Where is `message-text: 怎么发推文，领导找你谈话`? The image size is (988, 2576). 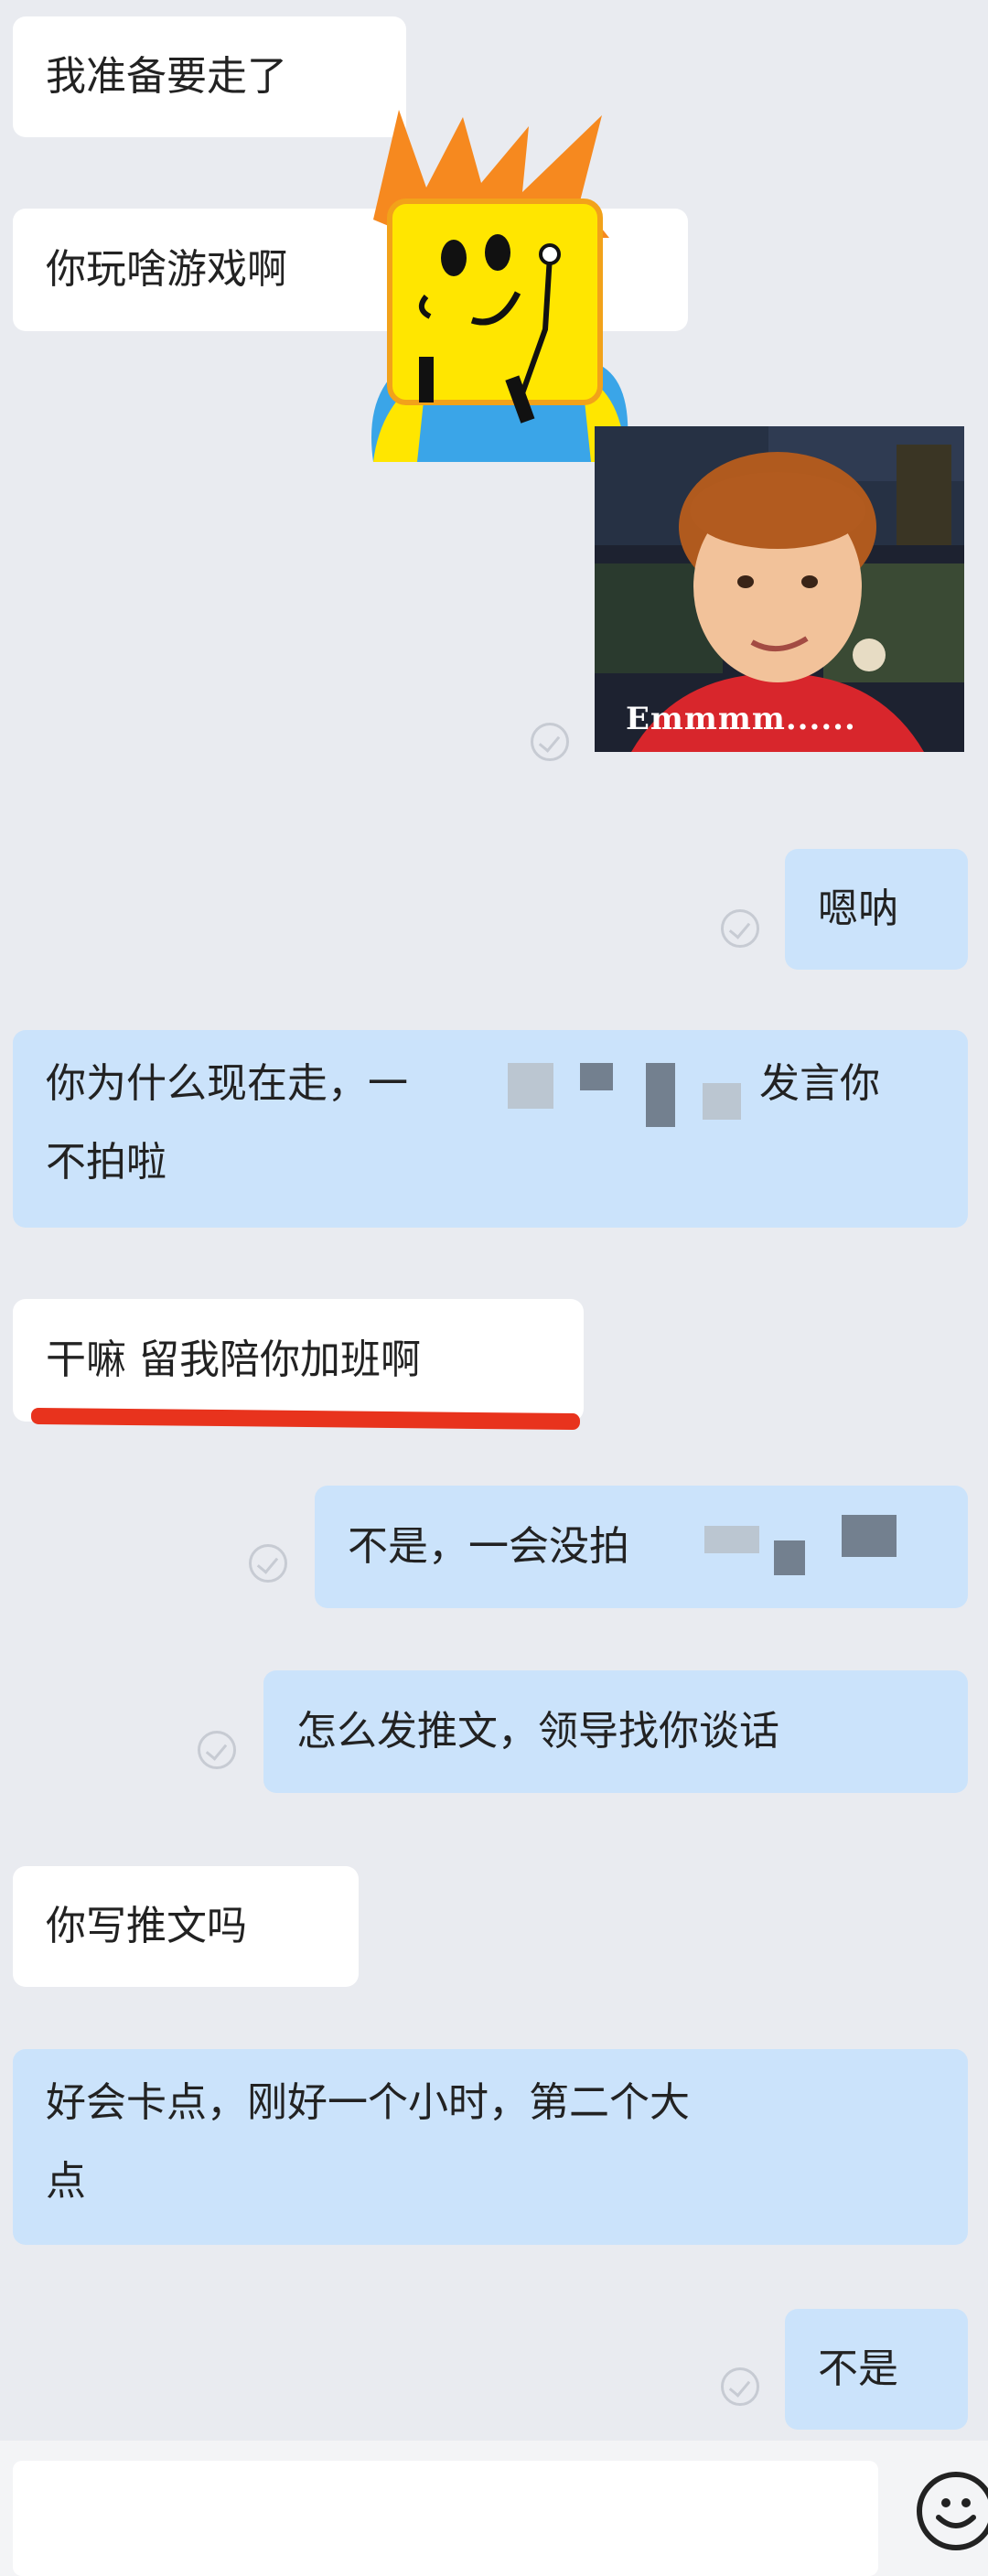
message-text: 怎么发推文，领导找你谈话 is located at coordinates (538, 1731).